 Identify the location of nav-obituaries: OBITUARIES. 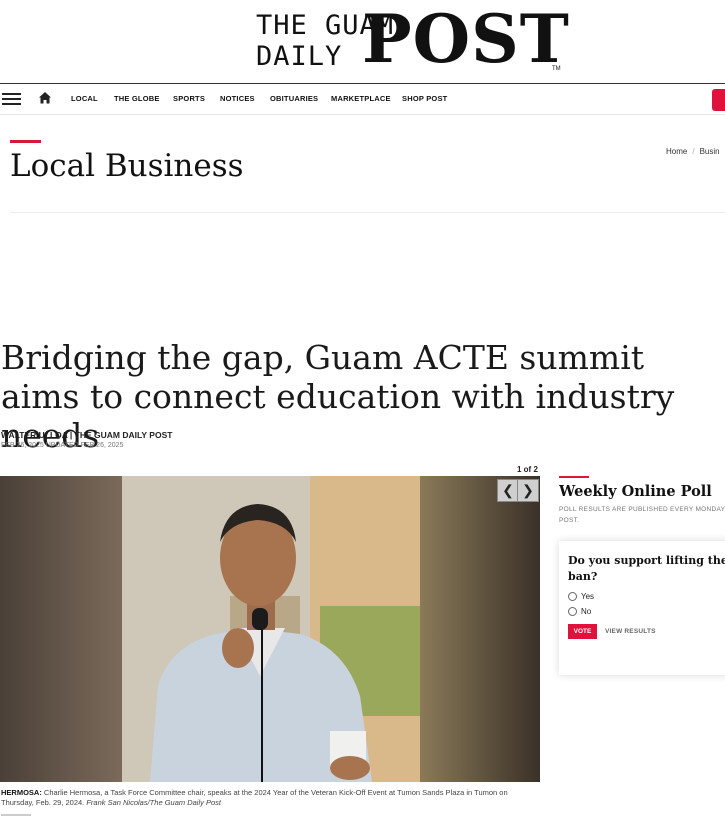
(294, 98).